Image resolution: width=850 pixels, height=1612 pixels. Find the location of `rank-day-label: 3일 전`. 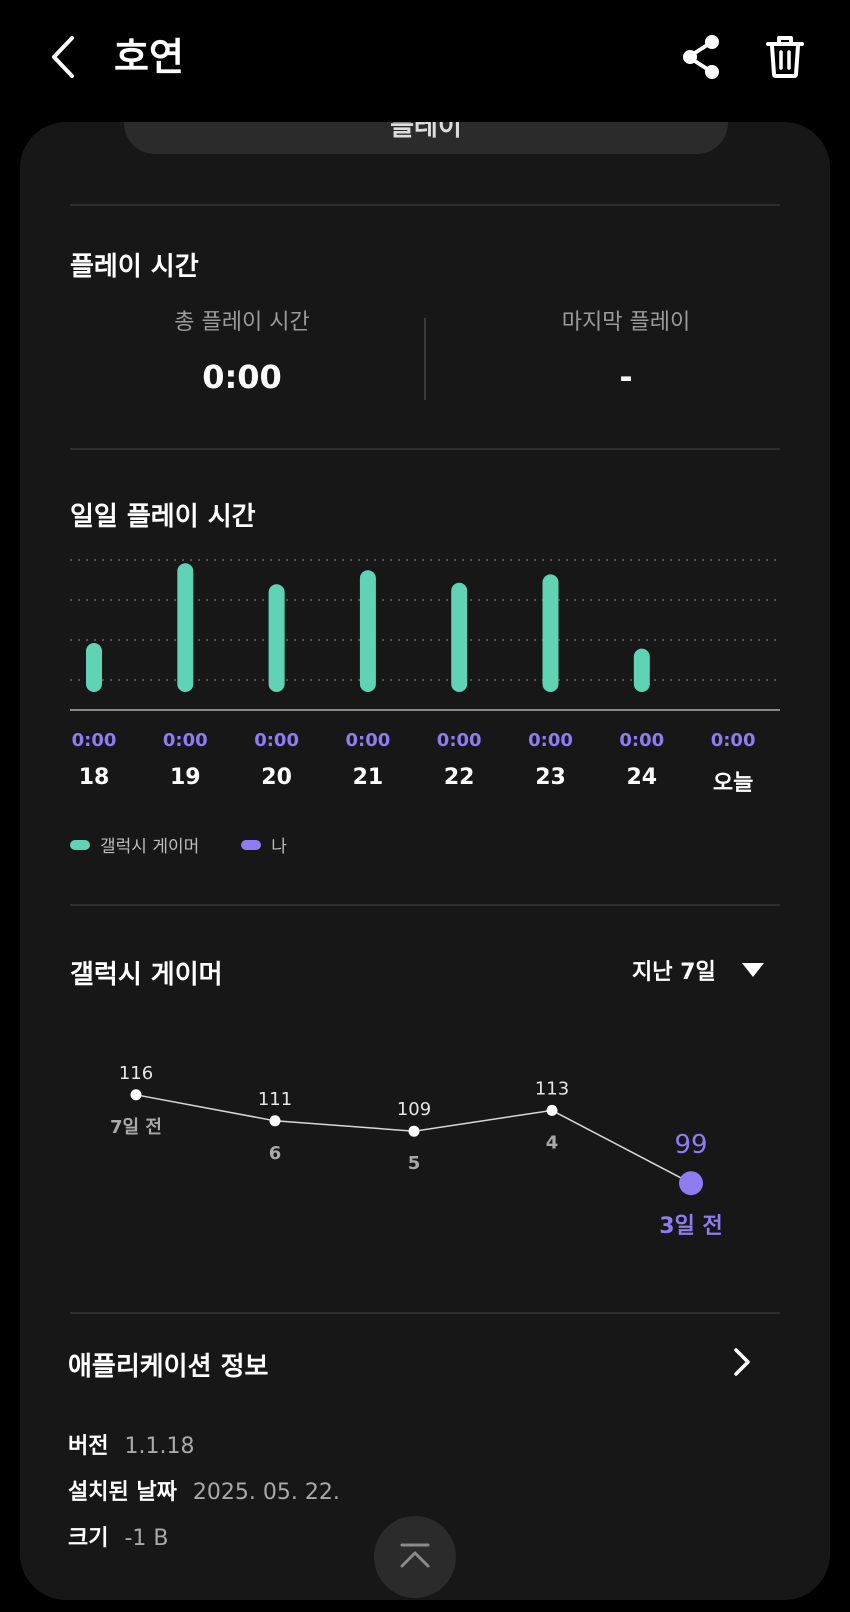

rank-day-label: 3일 전 is located at coordinates (690, 1226).